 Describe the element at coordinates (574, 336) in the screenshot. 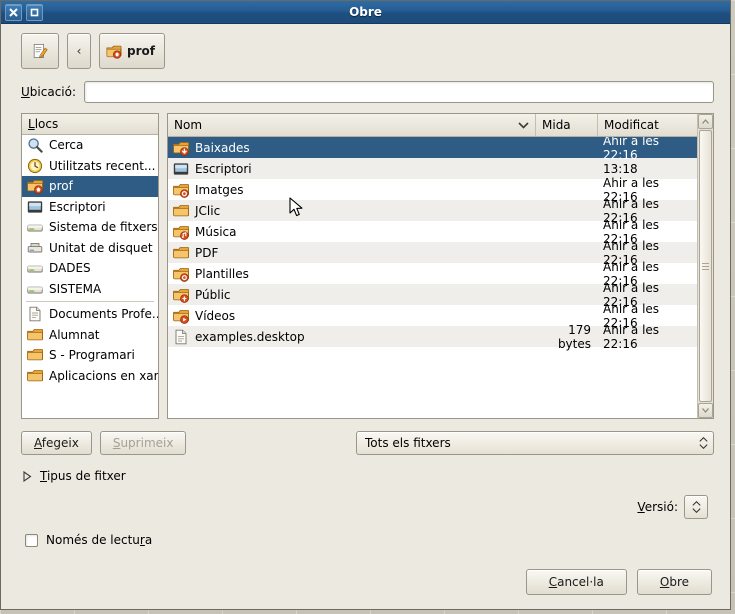

I see `file-size: 179 bytes` at that location.